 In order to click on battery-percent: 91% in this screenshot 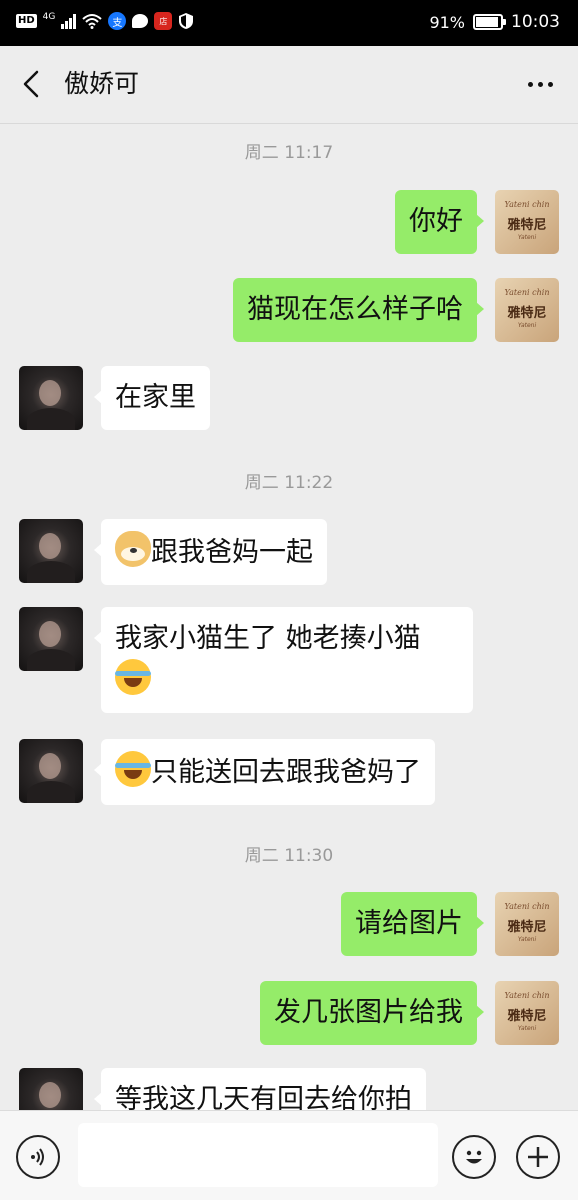, I will do `click(447, 22)`.